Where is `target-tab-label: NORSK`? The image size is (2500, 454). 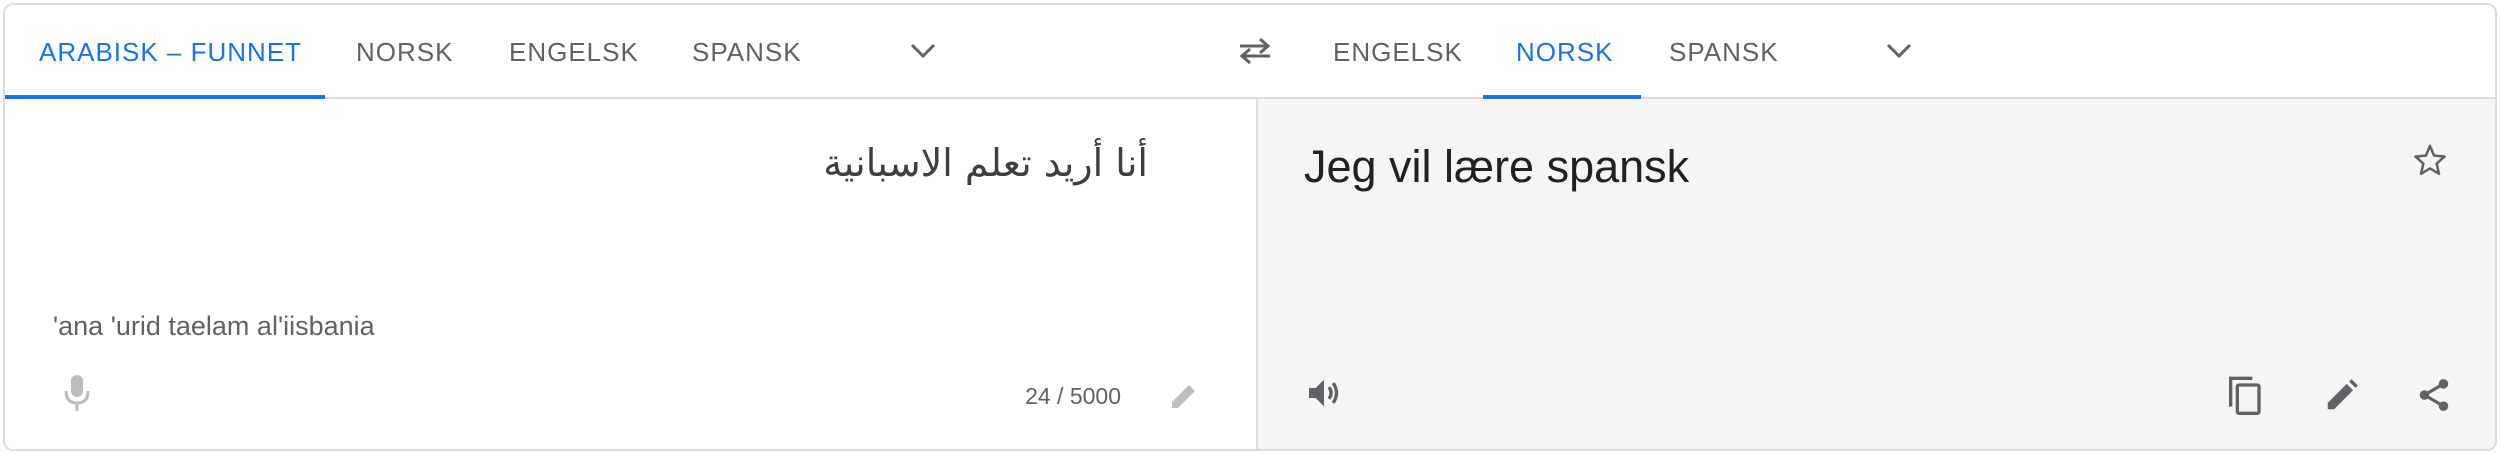 target-tab-label: NORSK is located at coordinates (1565, 52).